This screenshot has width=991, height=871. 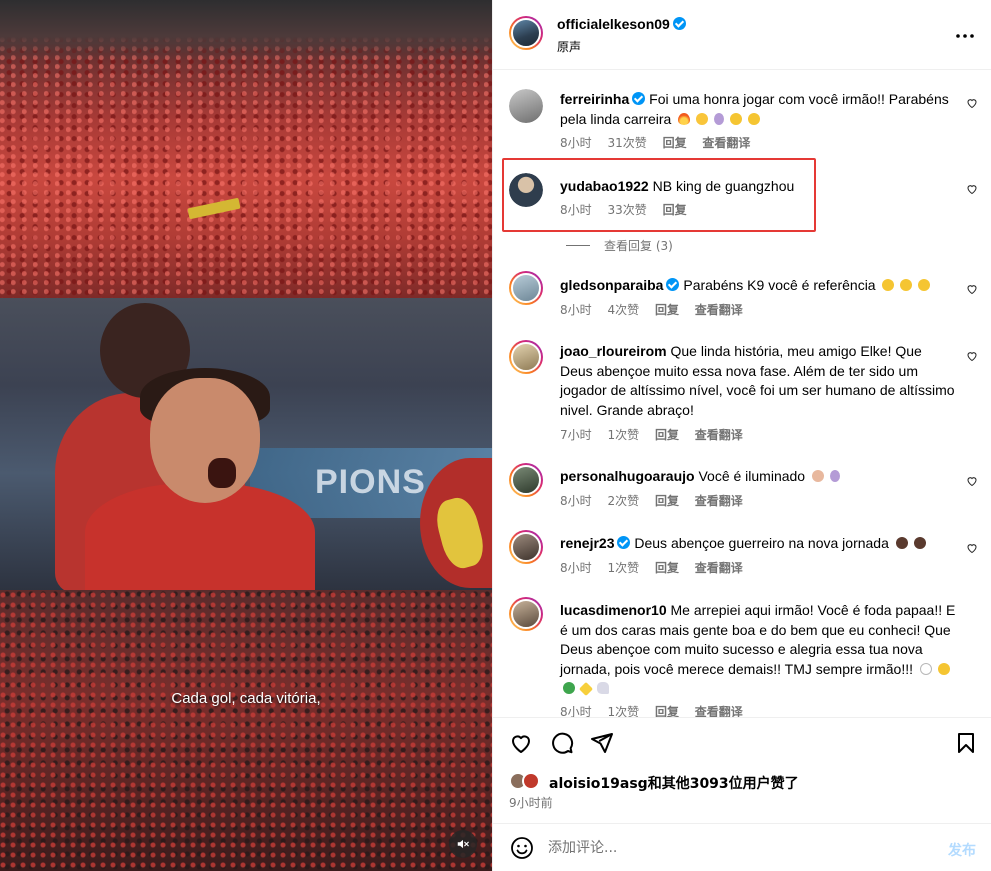 What do you see at coordinates (521, 743) in the screenshot?
I see `heart-icon` at bounding box center [521, 743].